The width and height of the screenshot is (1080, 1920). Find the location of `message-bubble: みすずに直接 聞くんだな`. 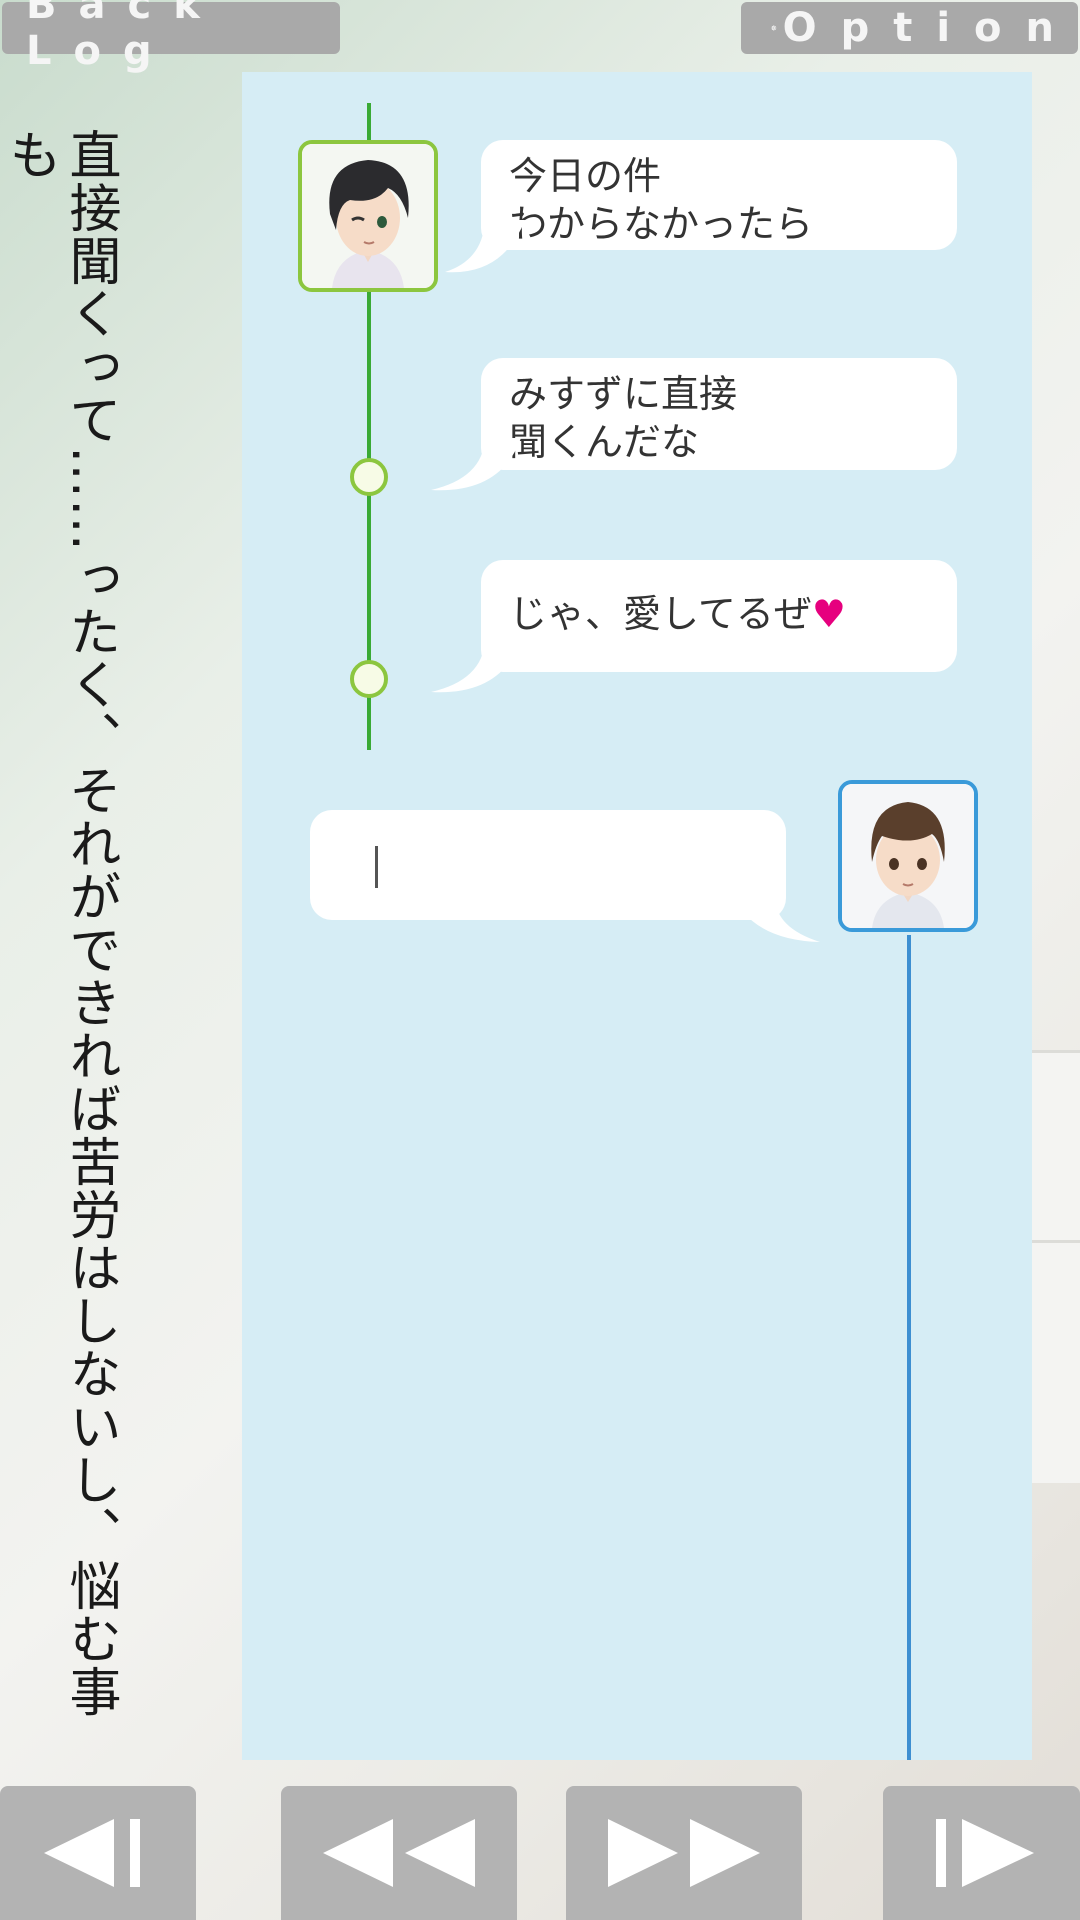

message-bubble: みすずに直接 聞くんだな is located at coordinates (694, 424).